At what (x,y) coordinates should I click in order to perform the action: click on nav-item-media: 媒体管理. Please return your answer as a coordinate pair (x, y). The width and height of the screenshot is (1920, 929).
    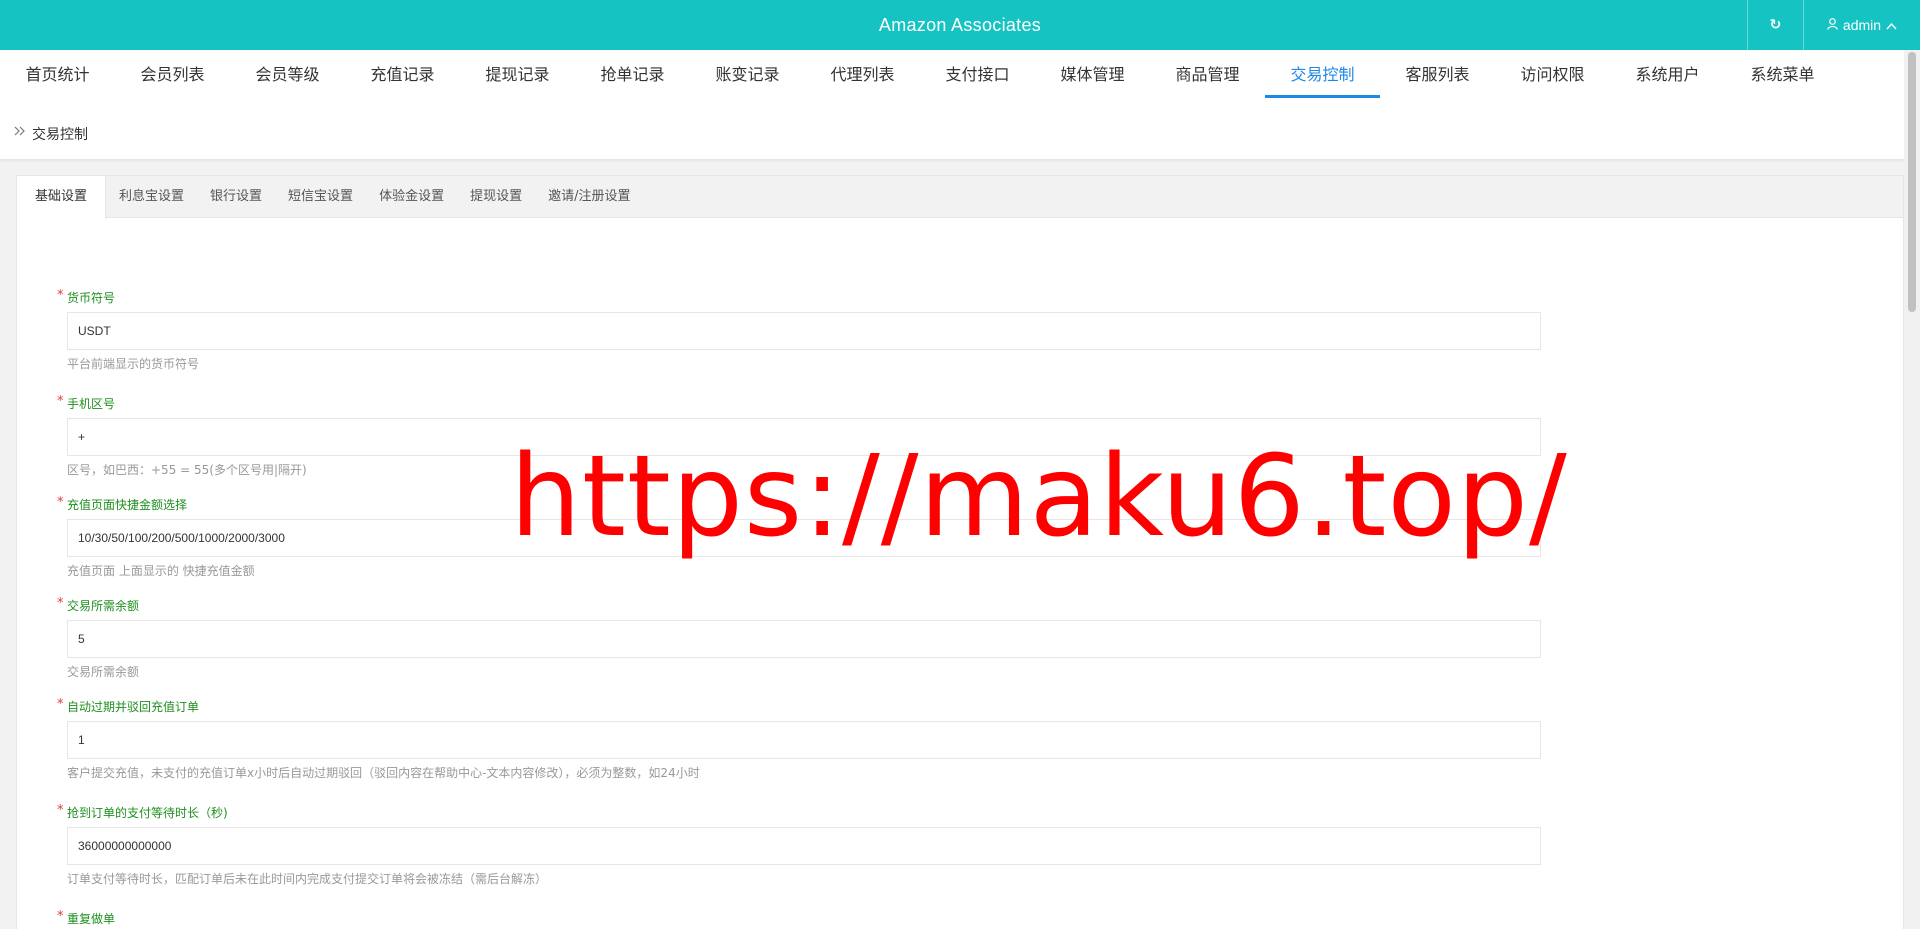
    Looking at the image, I should click on (1092, 75).